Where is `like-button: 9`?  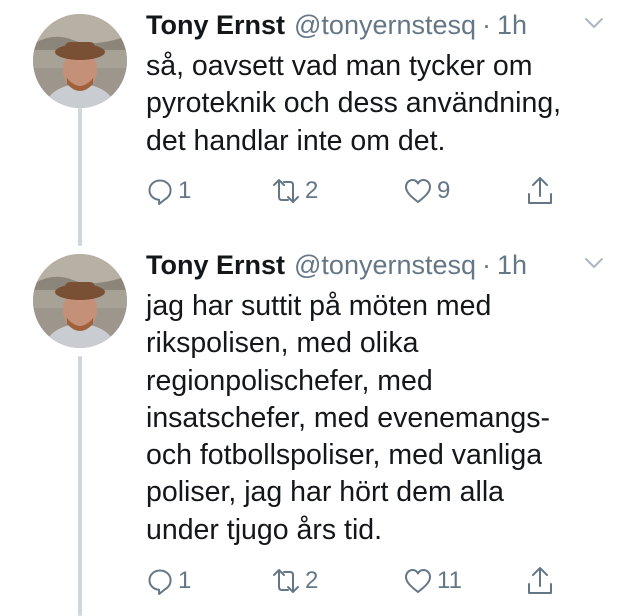
like-button: 9 is located at coordinates (426, 191).